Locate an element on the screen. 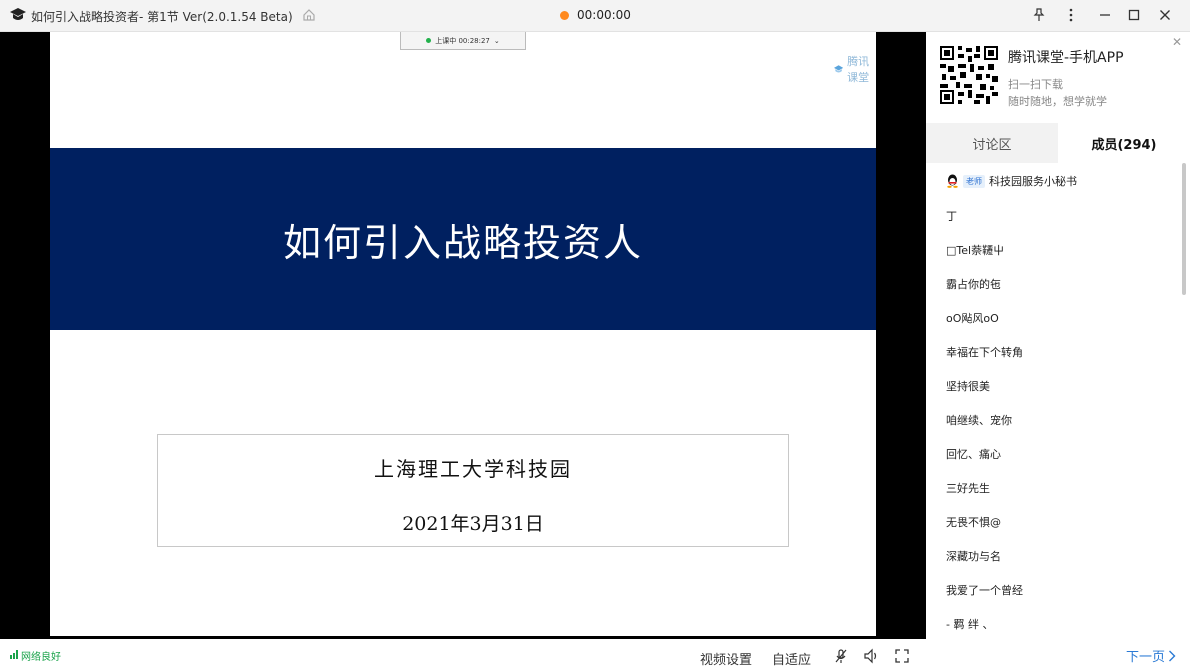 Image resolution: width=1190 pixels, height=671 pixels. pin-button is located at coordinates (1039, 15).